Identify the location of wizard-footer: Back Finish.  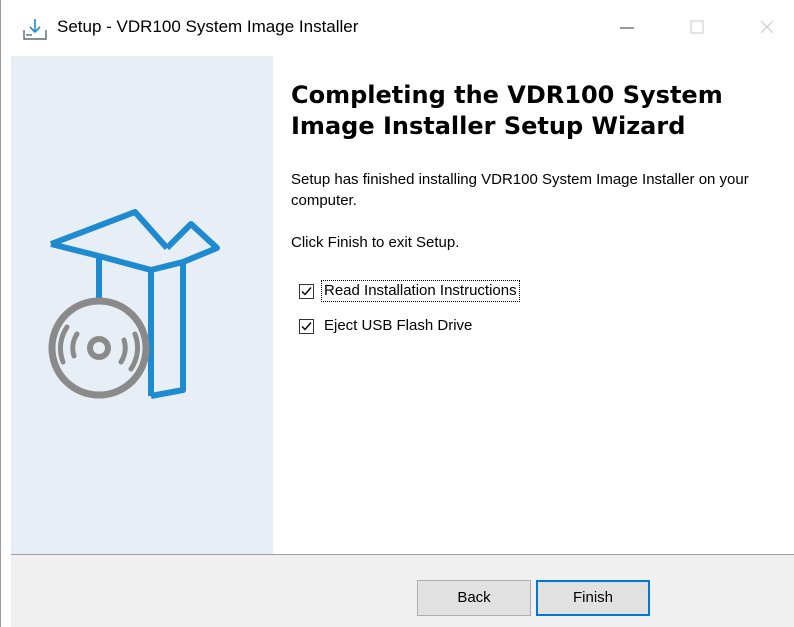
(402, 591).